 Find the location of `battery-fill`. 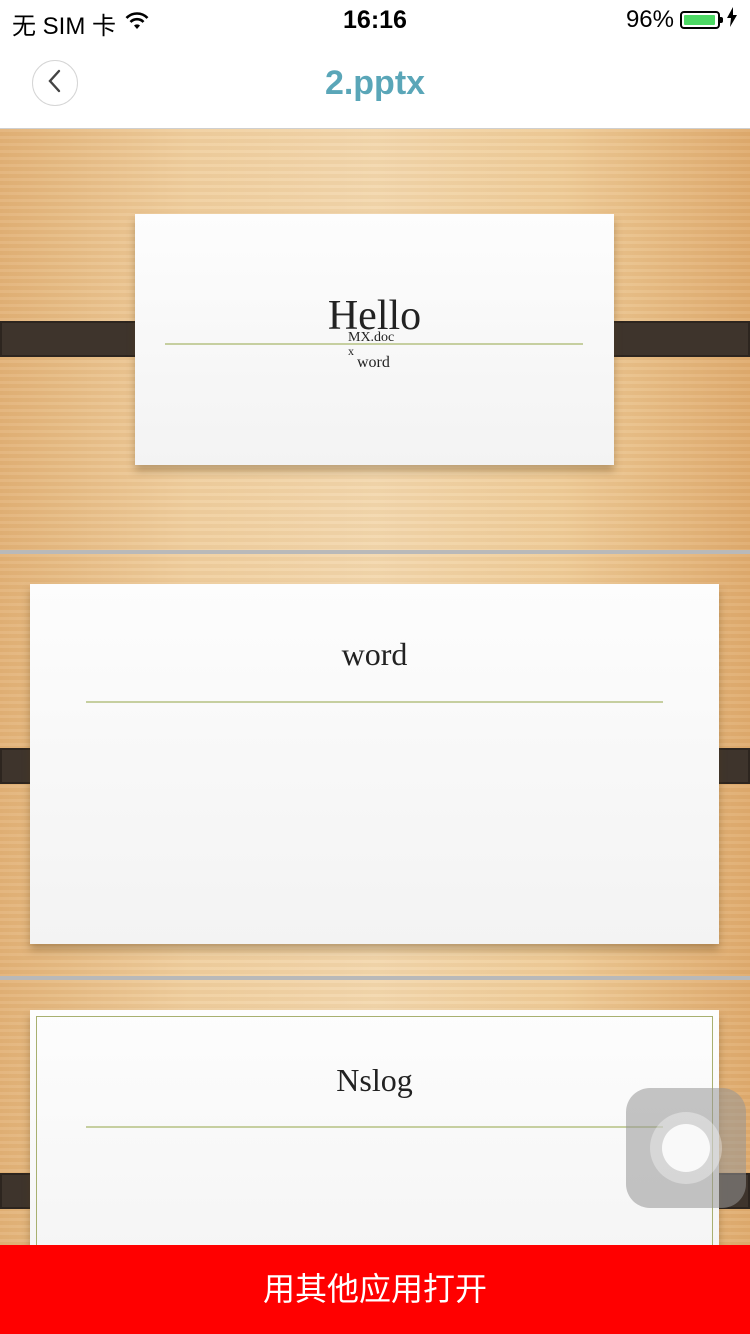

battery-fill is located at coordinates (699, 20).